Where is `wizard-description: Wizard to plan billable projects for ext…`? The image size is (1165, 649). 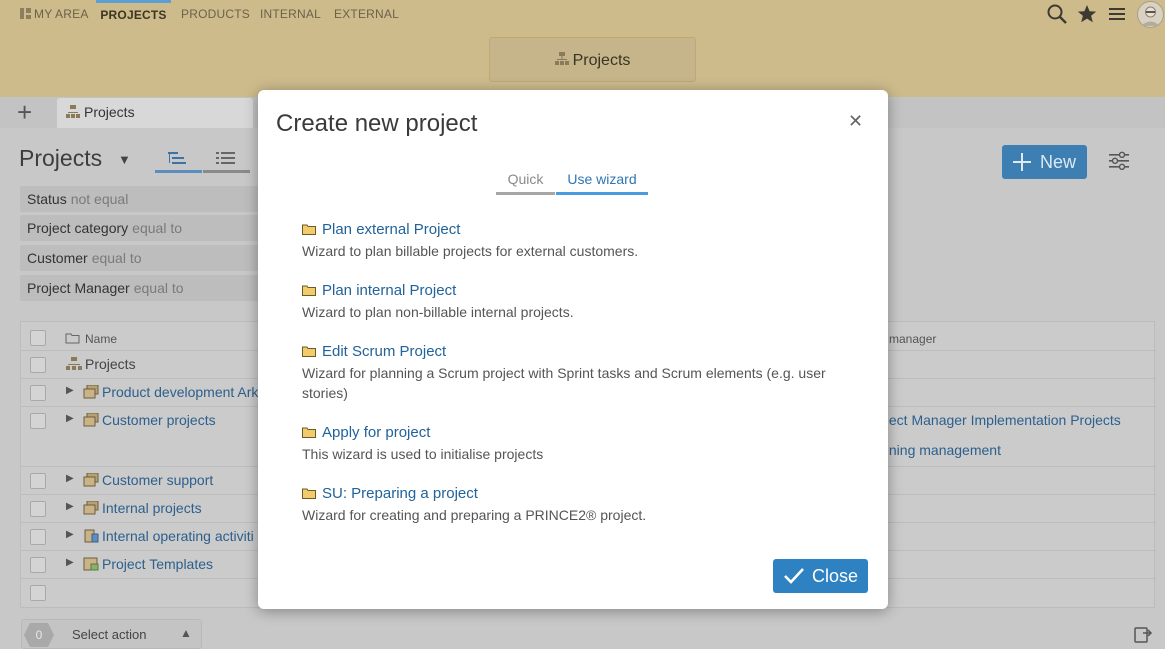 wizard-description: Wizard to plan billable projects for ext… is located at coordinates (470, 251).